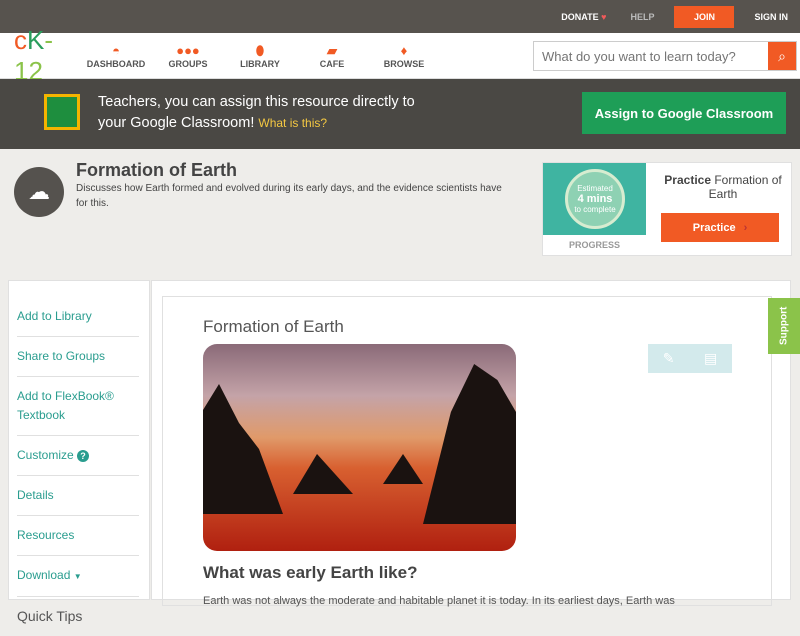 The height and width of the screenshot is (636, 800). What do you see at coordinates (78, 536) in the screenshot?
I see `resources-link: Resources` at bounding box center [78, 536].